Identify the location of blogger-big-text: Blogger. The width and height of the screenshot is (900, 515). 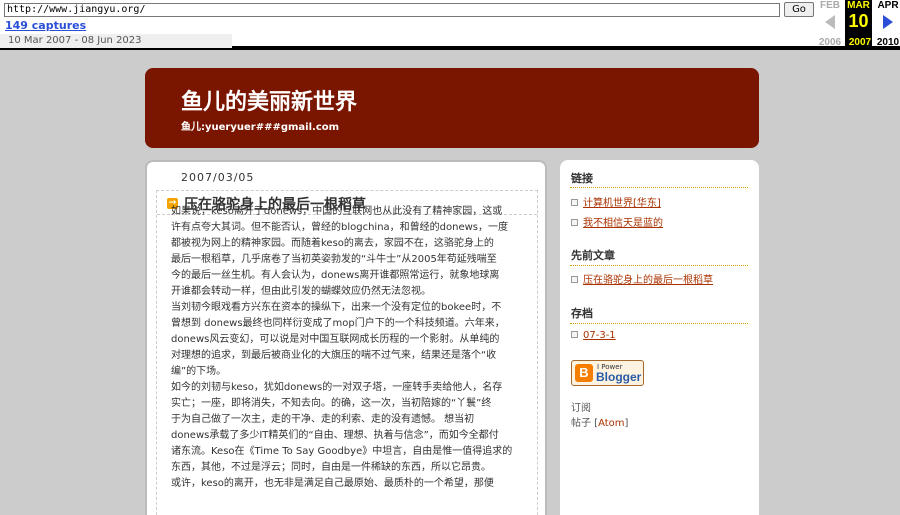
(619, 377).